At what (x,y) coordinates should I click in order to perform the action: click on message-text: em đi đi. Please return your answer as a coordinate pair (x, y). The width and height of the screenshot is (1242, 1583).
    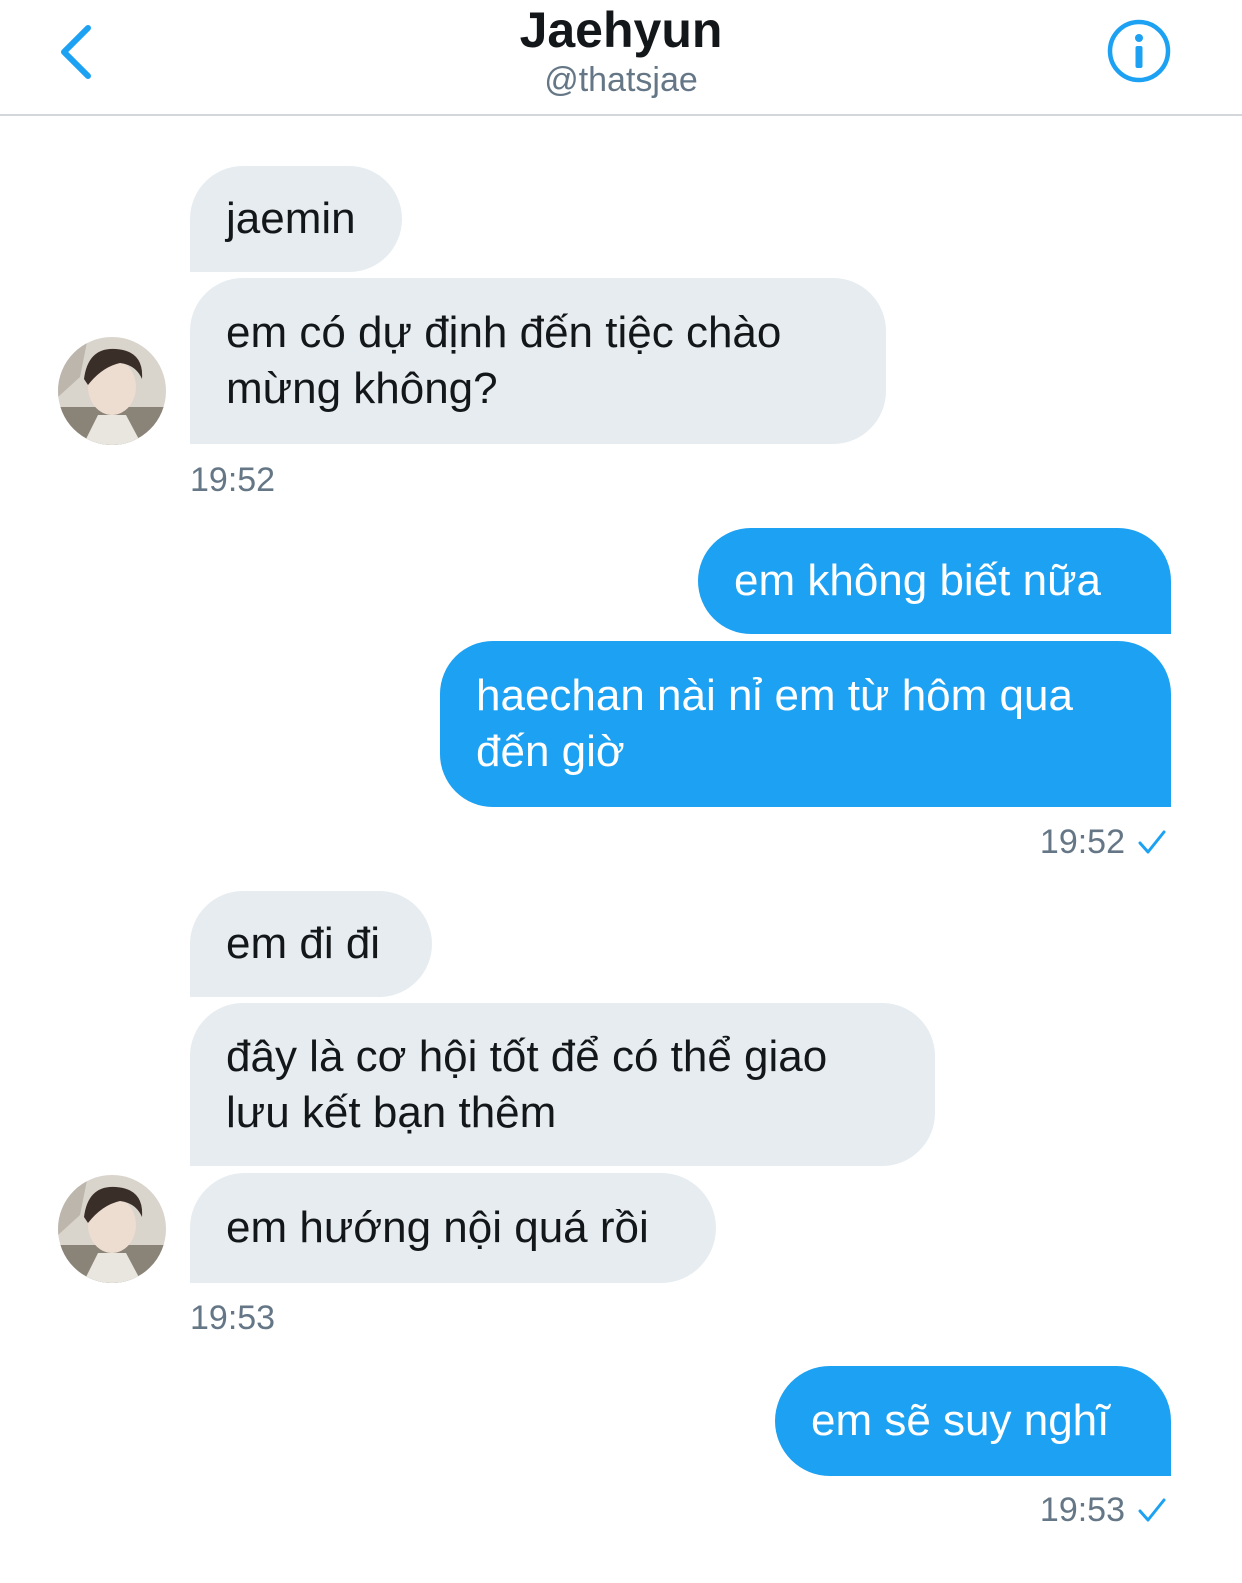
    Looking at the image, I should click on (303, 943).